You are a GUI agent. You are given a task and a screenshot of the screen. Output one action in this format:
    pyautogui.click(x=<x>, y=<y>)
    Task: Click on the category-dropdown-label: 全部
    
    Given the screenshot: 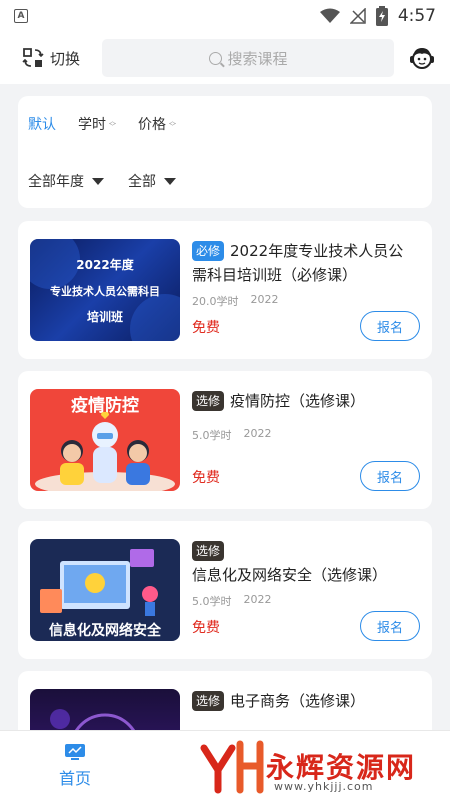 What is the action you would take?
    pyautogui.click(x=142, y=182)
    